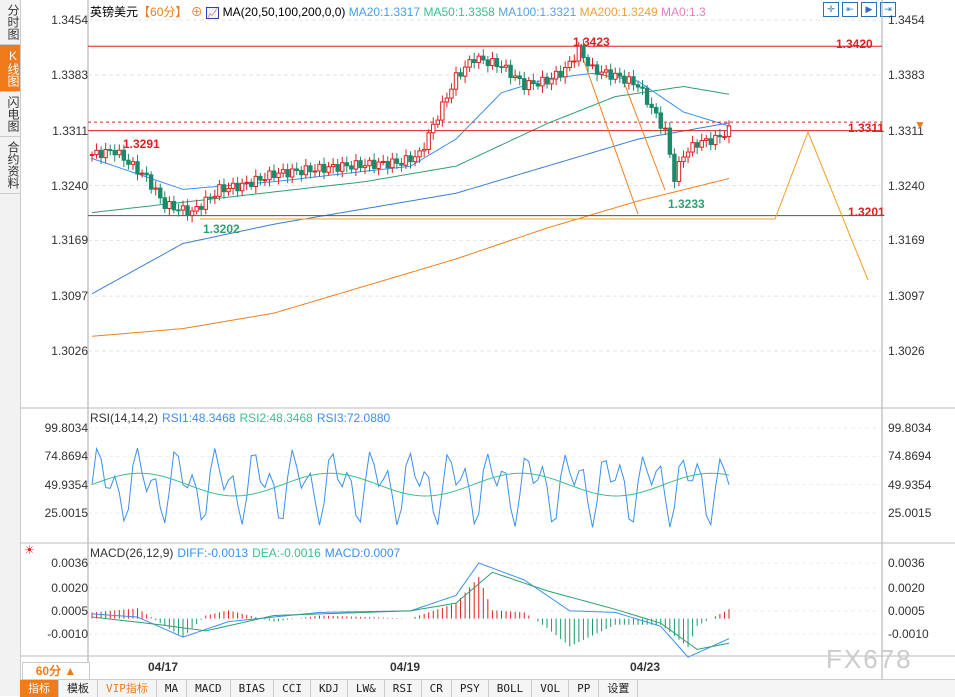 The height and width of the screenshot is (697, 955). What do you see at coordinates (172, 688) in the screenshot?
I see `bottom-tab-3: MA` at bounding box center [172, 688].